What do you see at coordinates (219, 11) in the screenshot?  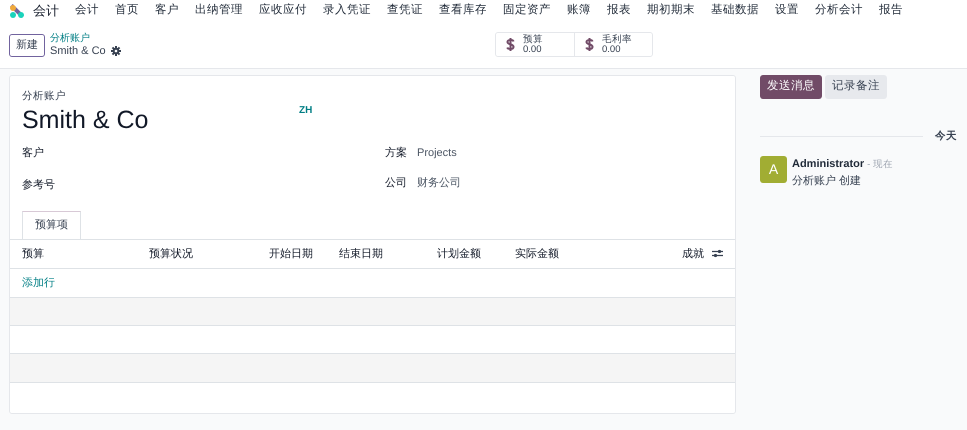 I see `menu-item: 出纳管理` at bounding box center [219, 11].